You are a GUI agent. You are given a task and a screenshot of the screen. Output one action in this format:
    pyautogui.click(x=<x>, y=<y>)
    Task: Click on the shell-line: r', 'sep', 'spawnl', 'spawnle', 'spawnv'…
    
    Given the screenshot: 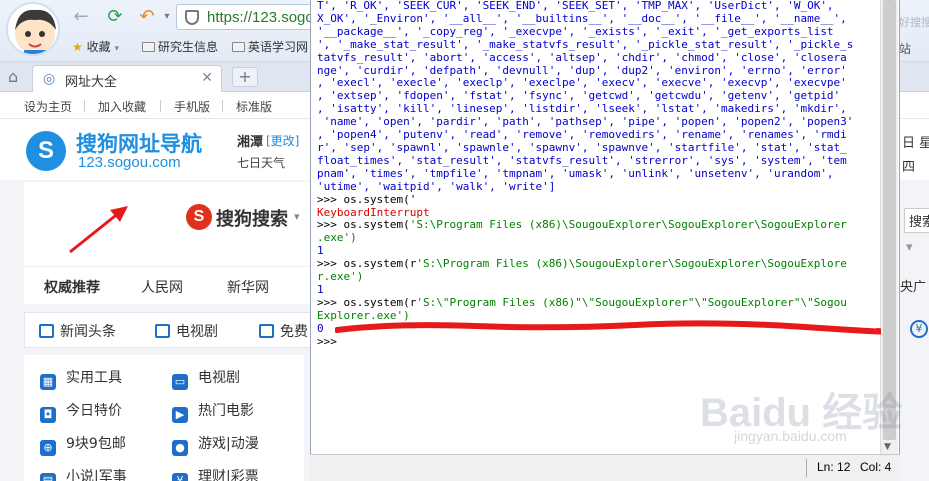 What is the action you would take?
    pyautogui.click(x=582, y=147)
    